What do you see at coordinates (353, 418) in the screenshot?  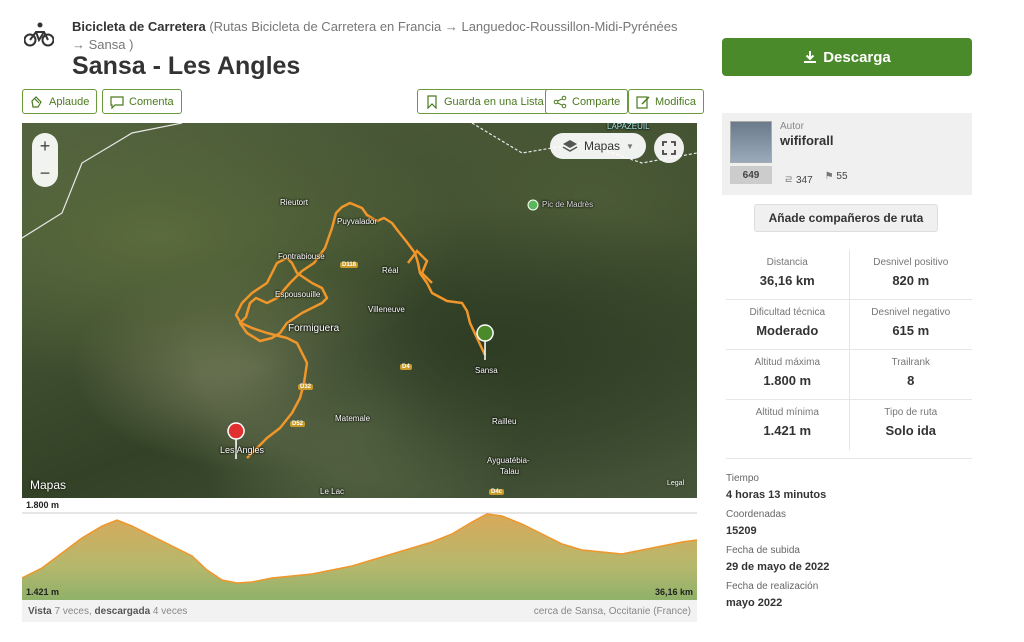 I see `place-label: Matemale` at bounding box center [353, 418].